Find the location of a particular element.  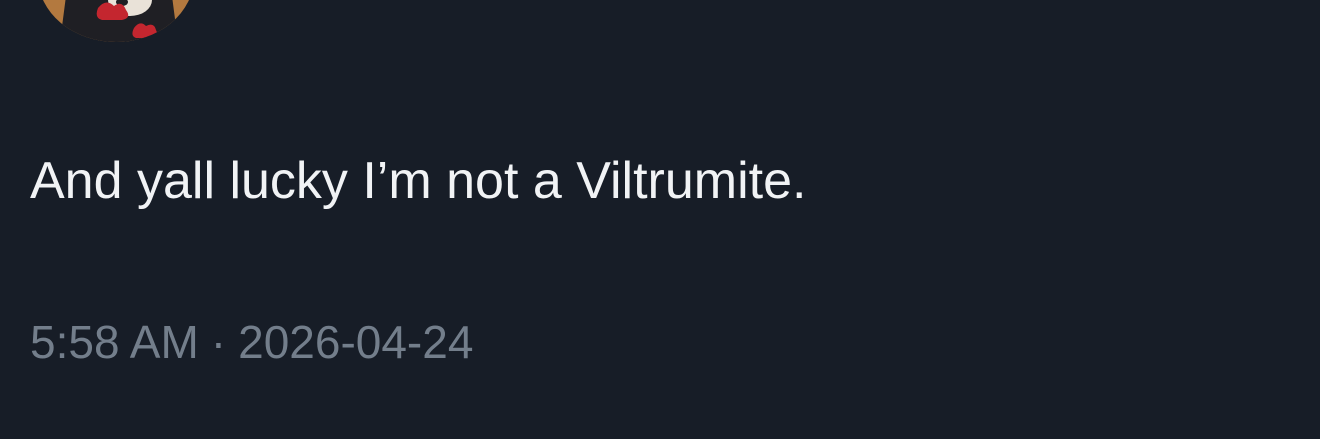

tweet-time: 5:58 AM is located at coordinates (114, 342).